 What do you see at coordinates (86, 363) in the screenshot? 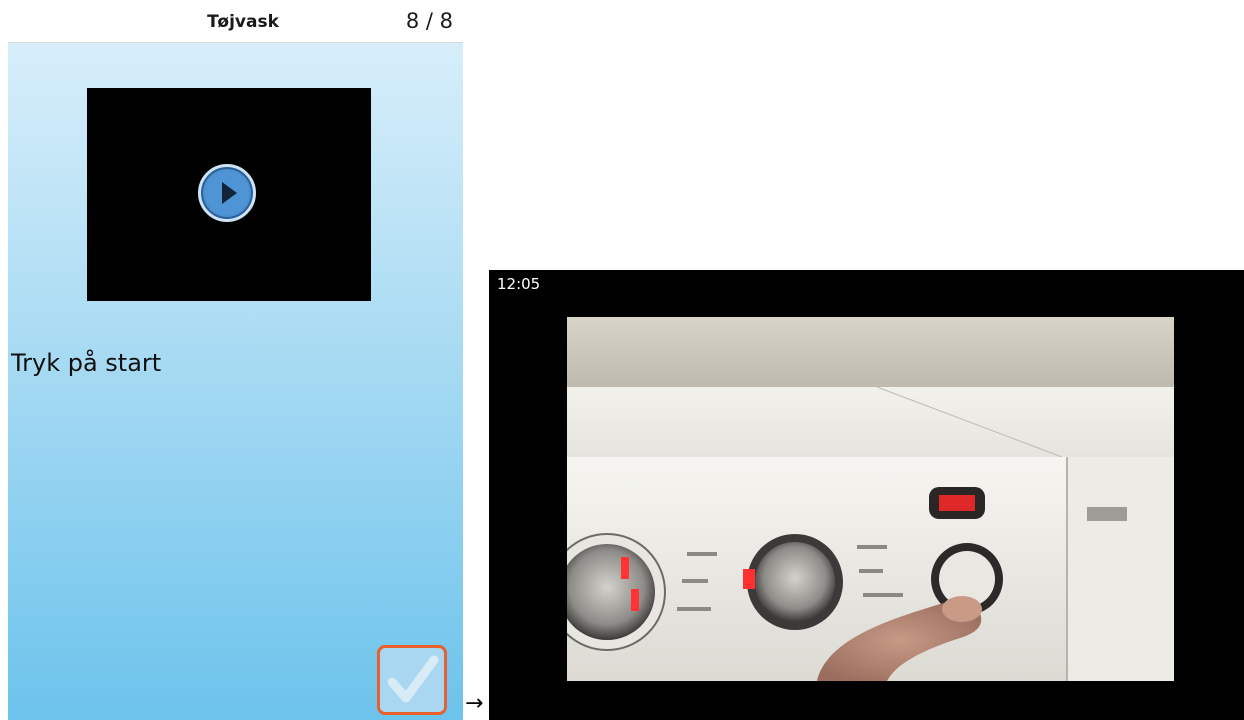
I see `instruction-text: Tryk på start` at bounding box center [86, 363].